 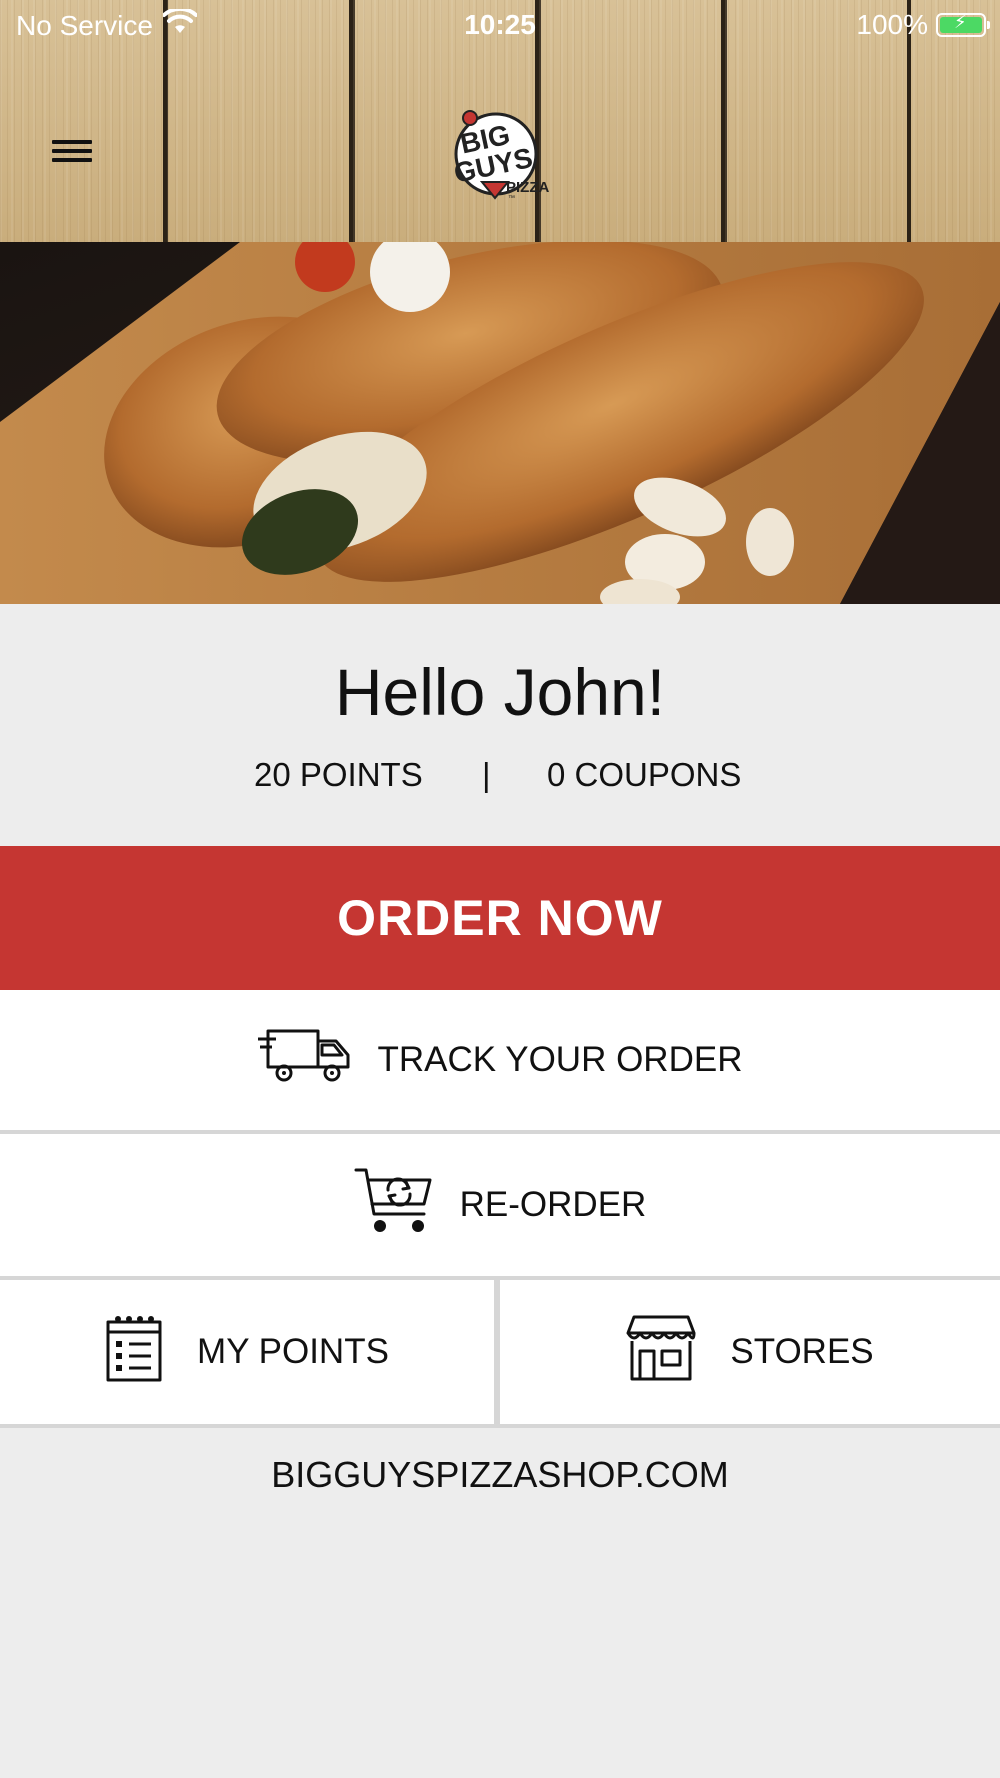 I want to click on battery-icon: ⚡, so click(x=963, y=24).